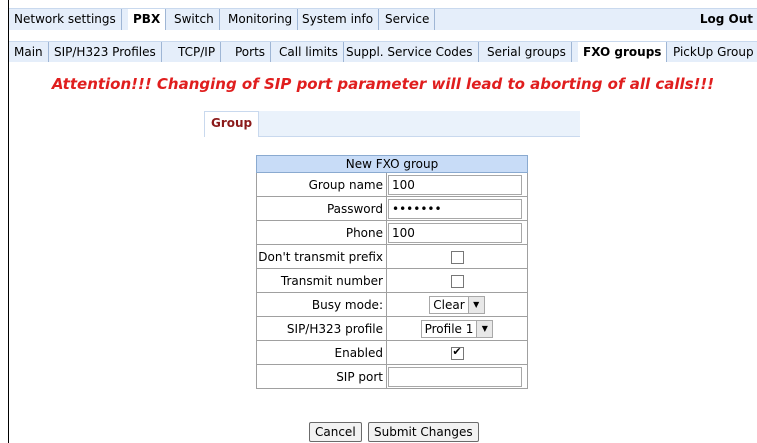 The width and height of the screenshot is (757, 443). I want to click on sub-menu-ports: Ports, so click(251, 52).